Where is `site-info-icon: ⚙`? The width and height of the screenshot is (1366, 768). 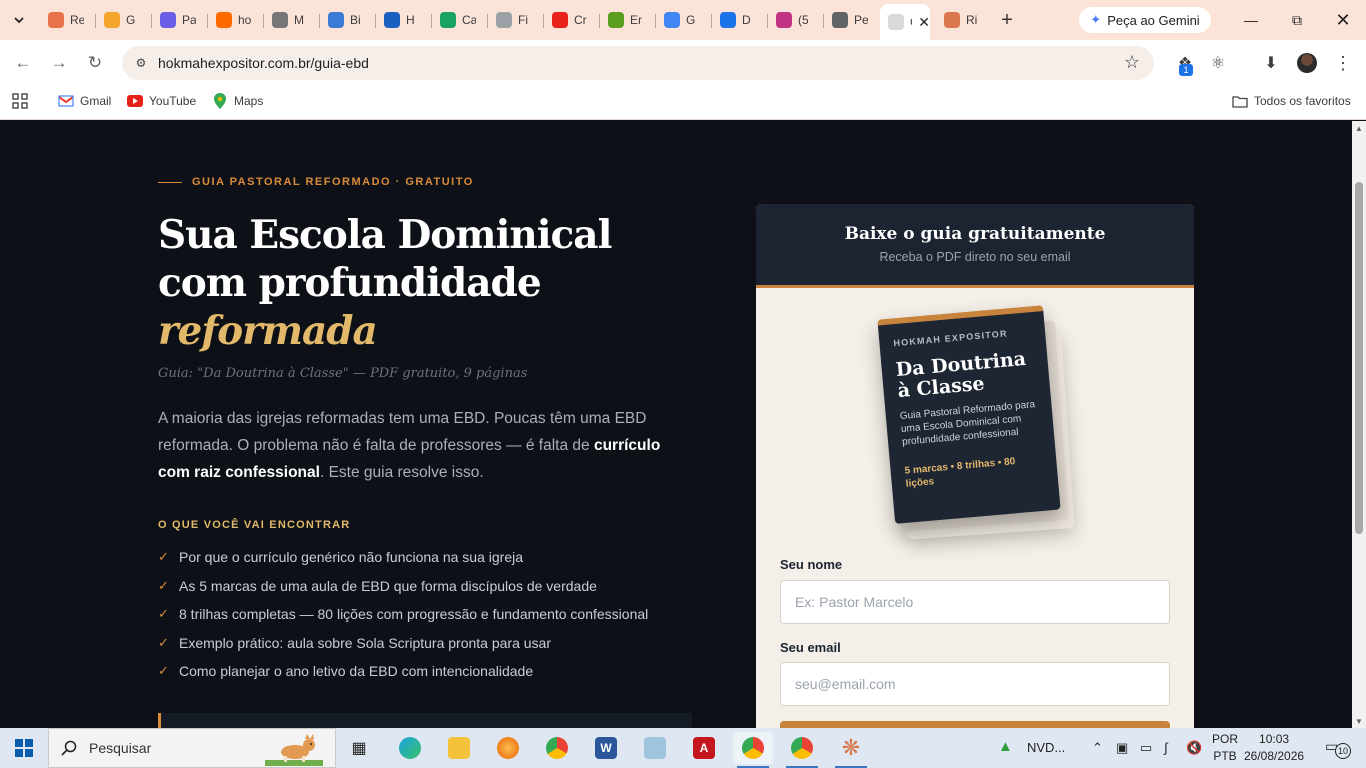
site-info-icon: ⚙ is located at coordinates (141, 63).